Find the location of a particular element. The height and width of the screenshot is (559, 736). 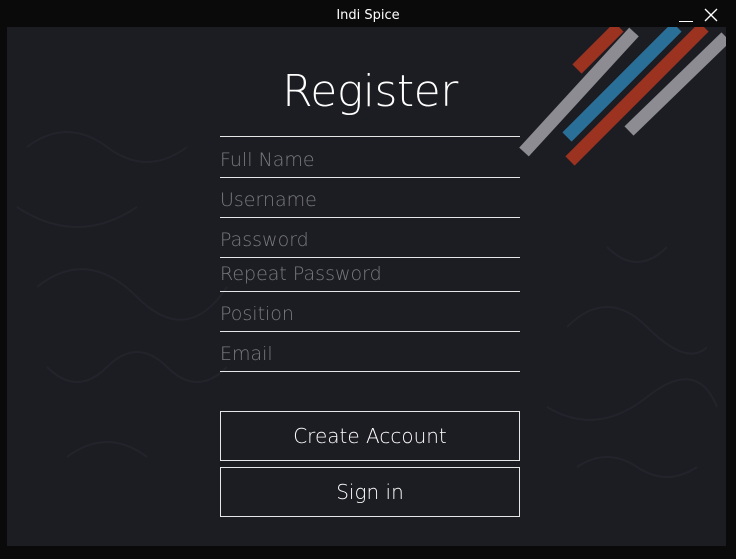

top-divider is located at coordinates (370, 136).